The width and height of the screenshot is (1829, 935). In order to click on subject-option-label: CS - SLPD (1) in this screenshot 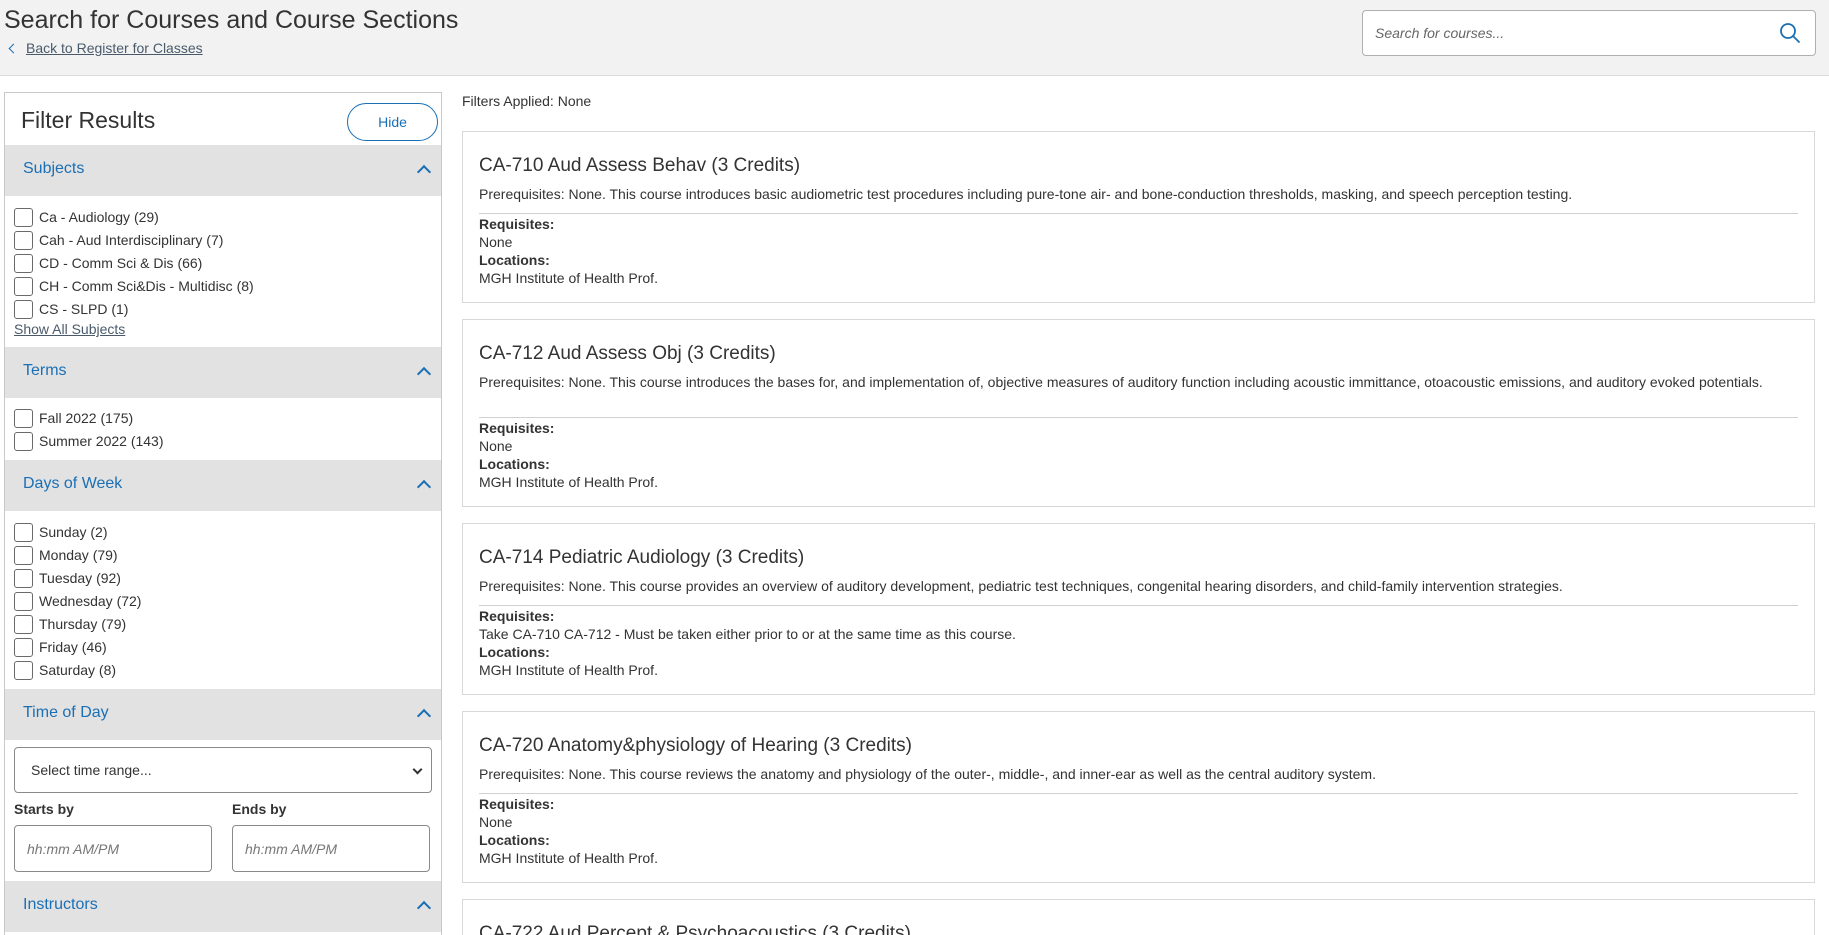, I will do `click(84, 309)`.